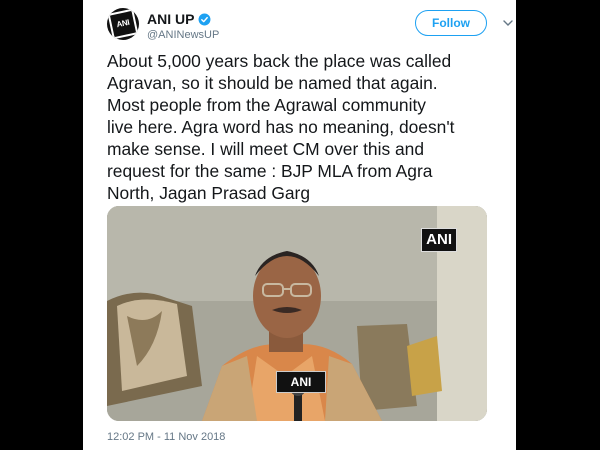 This screenshot has height=450, width=600. I want to click on follow-button: Follow, so click(451, 23).